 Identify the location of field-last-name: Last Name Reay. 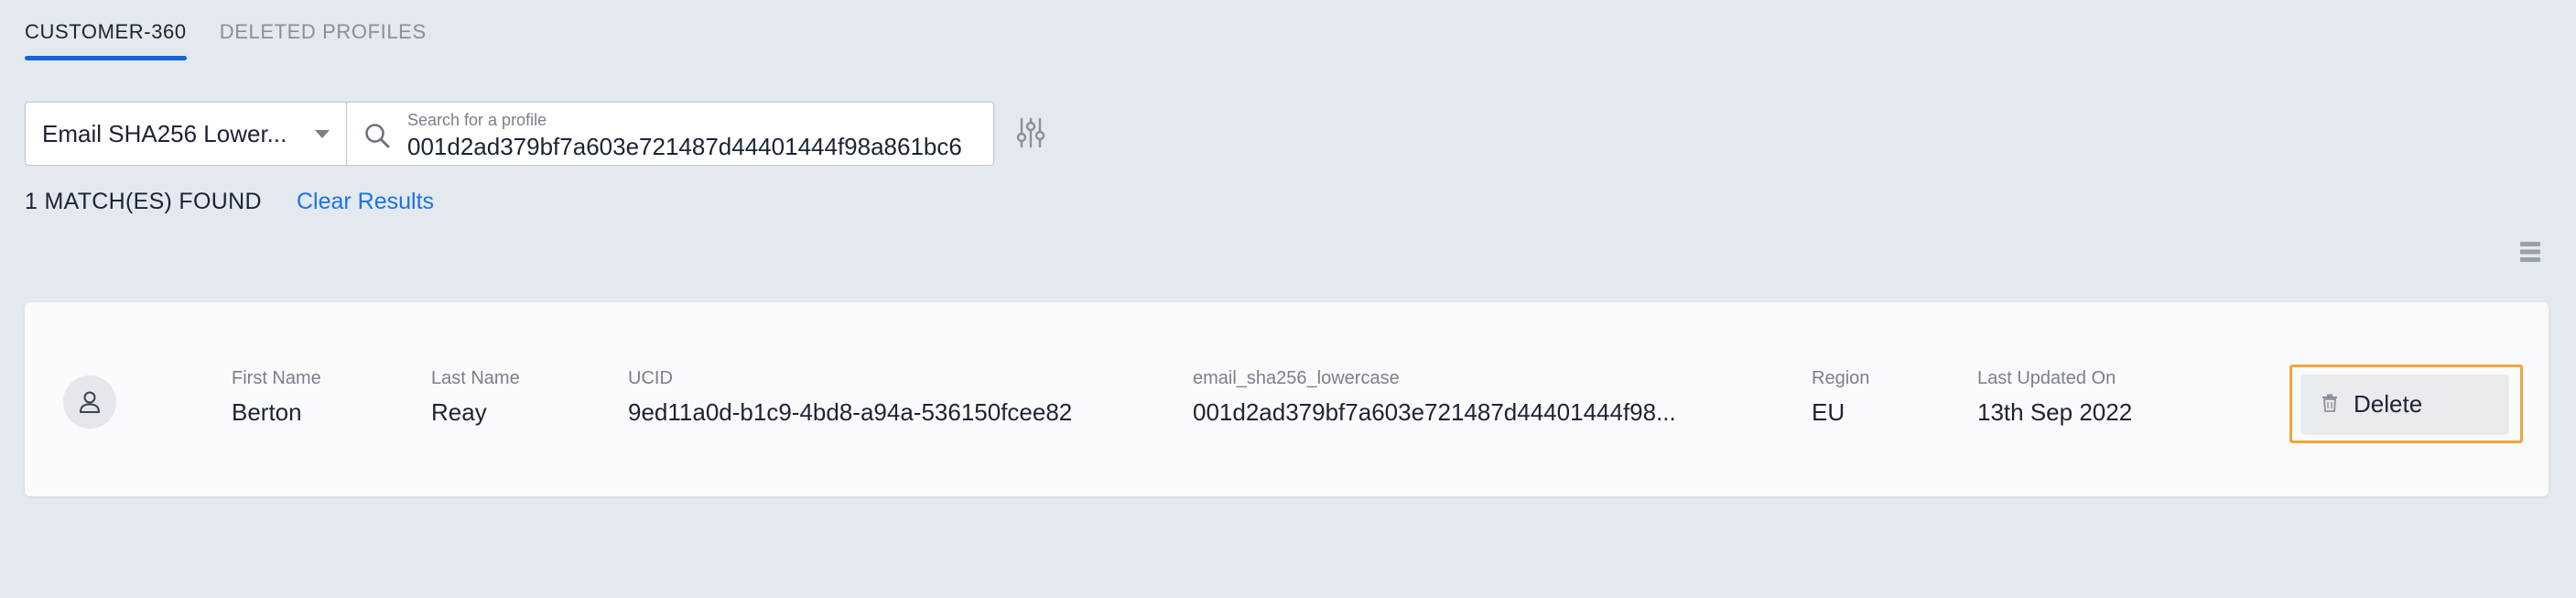
(476, 398).